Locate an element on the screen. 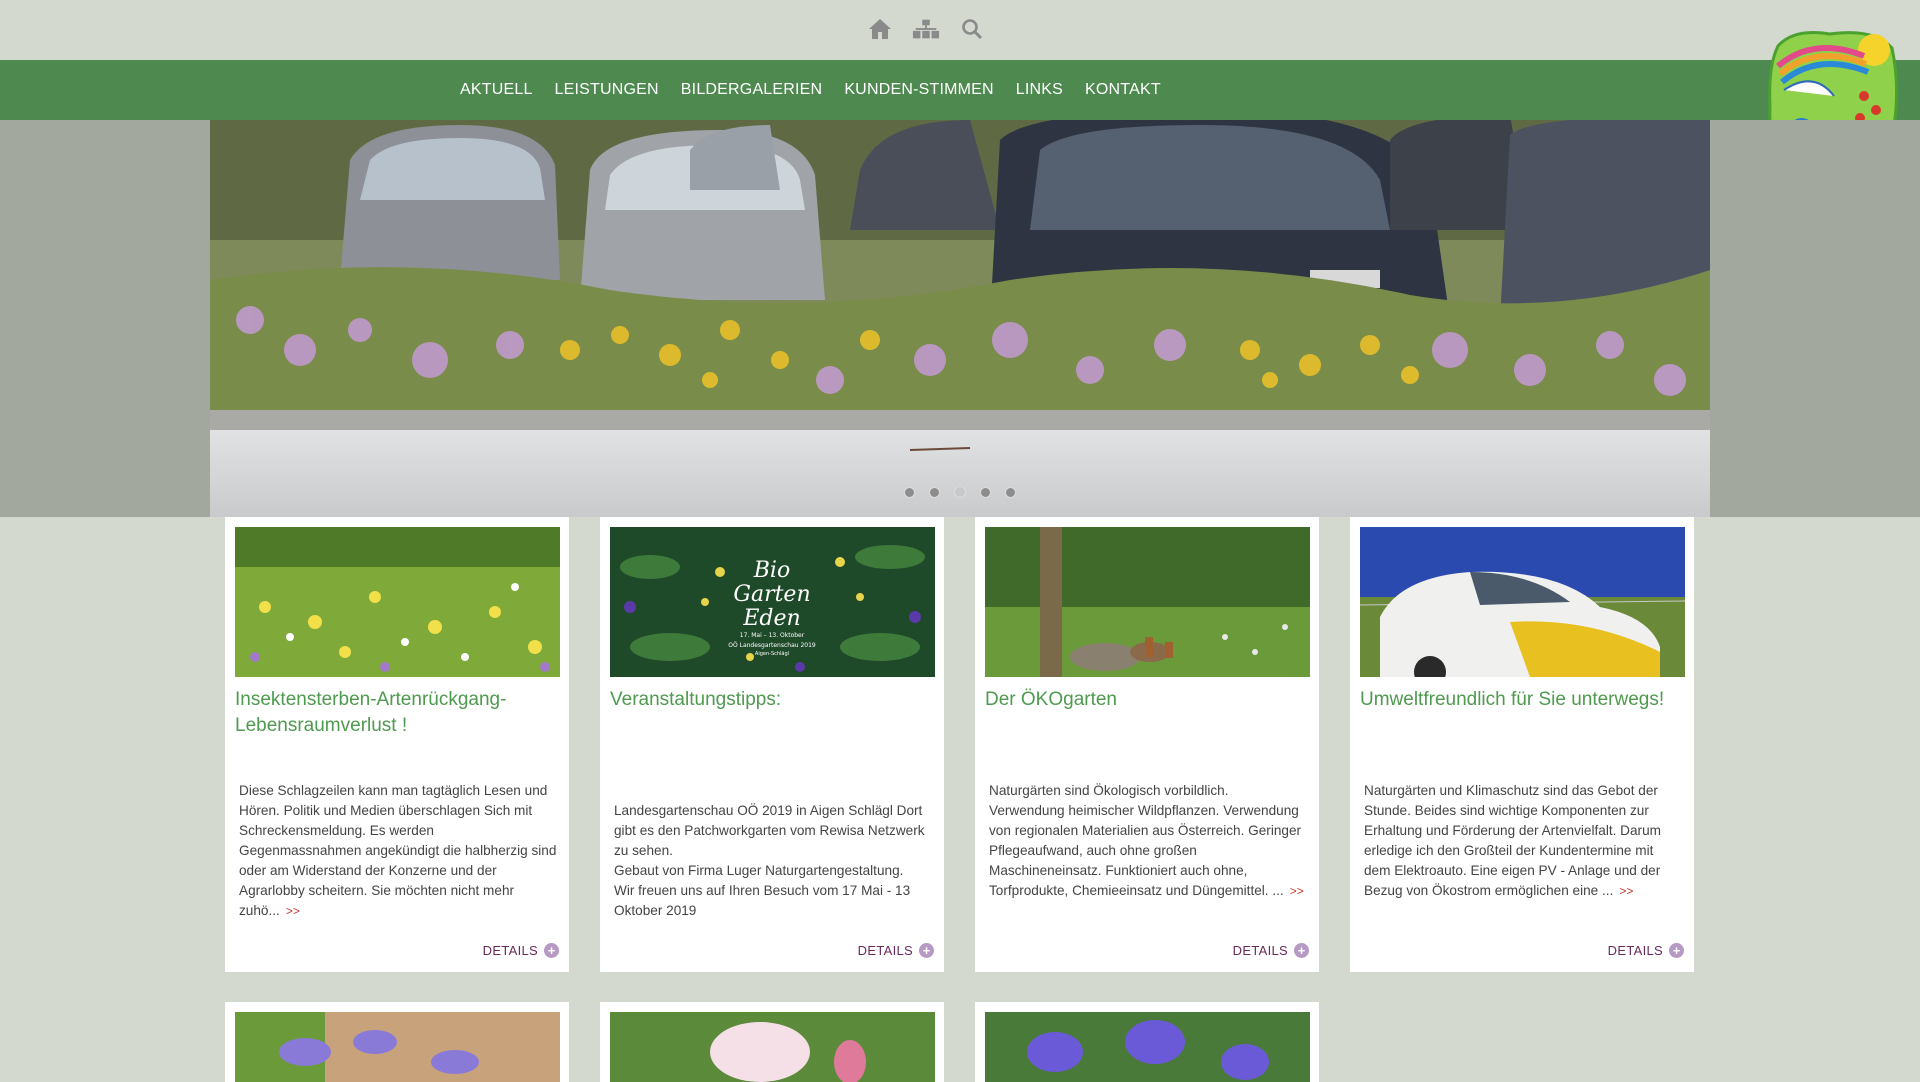 This screenshot has height=1082, width=1920. sitemap-icon is located at coordinates (926, 29).